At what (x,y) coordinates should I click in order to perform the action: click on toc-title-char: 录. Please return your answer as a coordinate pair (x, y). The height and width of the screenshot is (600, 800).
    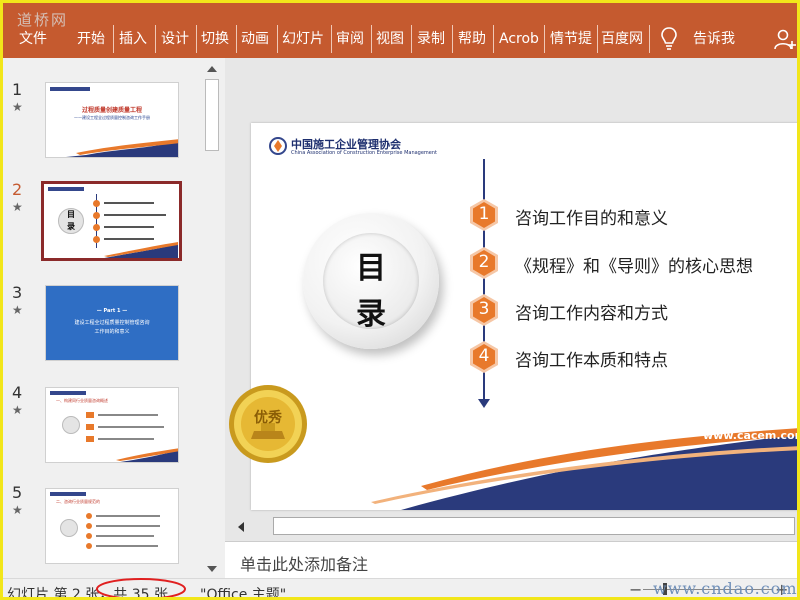
    Looking at the image, I should click on (371, 314).